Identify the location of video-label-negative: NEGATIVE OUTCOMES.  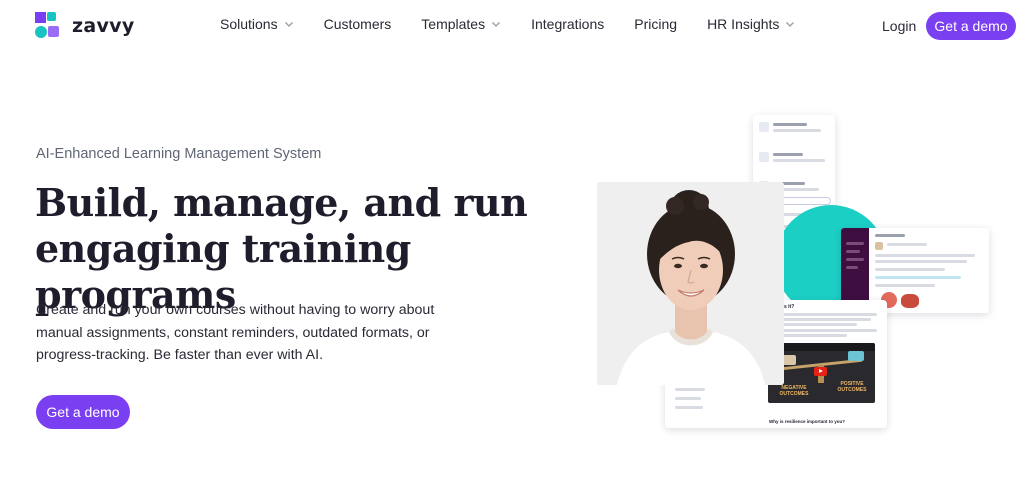
(794, 391).